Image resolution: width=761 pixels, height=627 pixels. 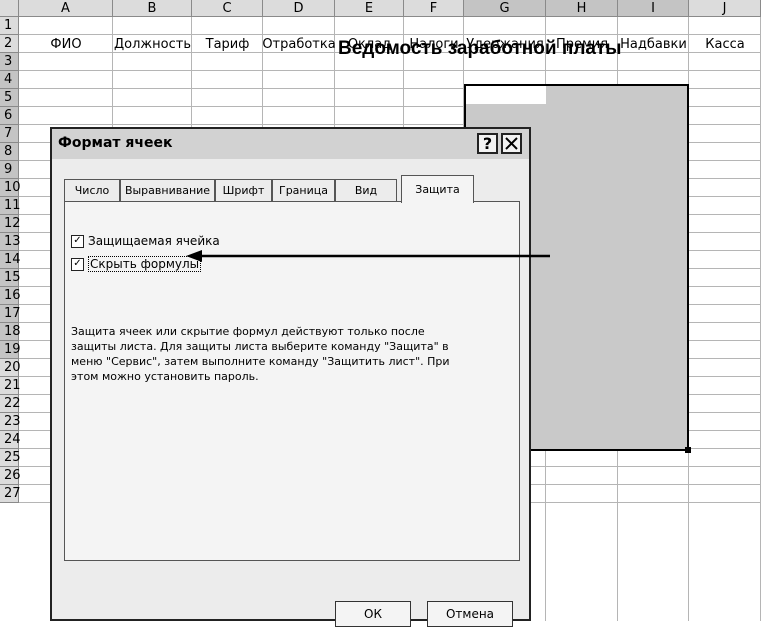 I want to click on row-header-9: 9, so click(x=9, y=170).